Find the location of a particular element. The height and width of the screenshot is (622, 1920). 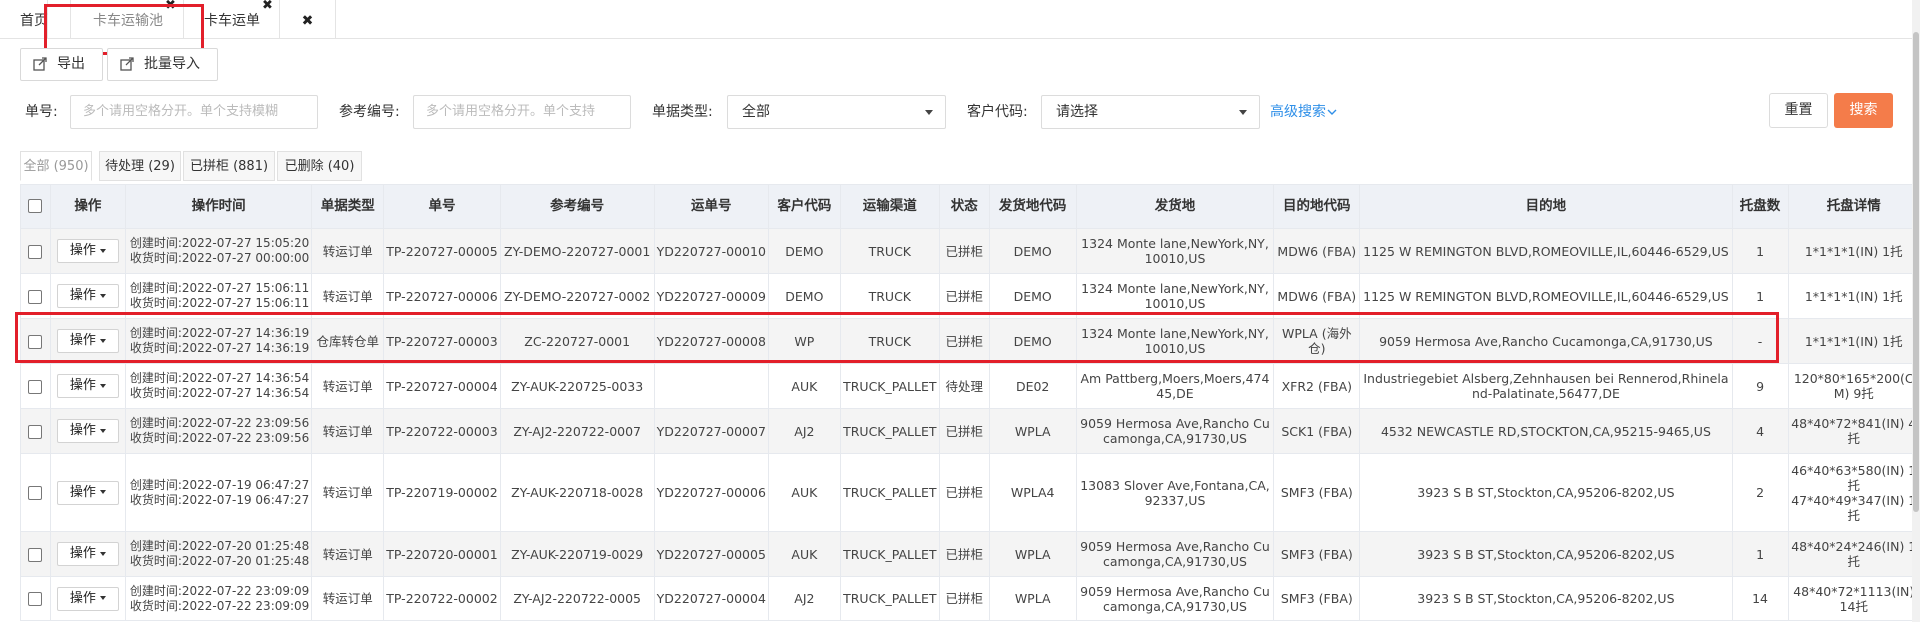

pallet-detail-cell: 48*40*72*1113(IN) 14托 is located at coordinates (1853, 598).